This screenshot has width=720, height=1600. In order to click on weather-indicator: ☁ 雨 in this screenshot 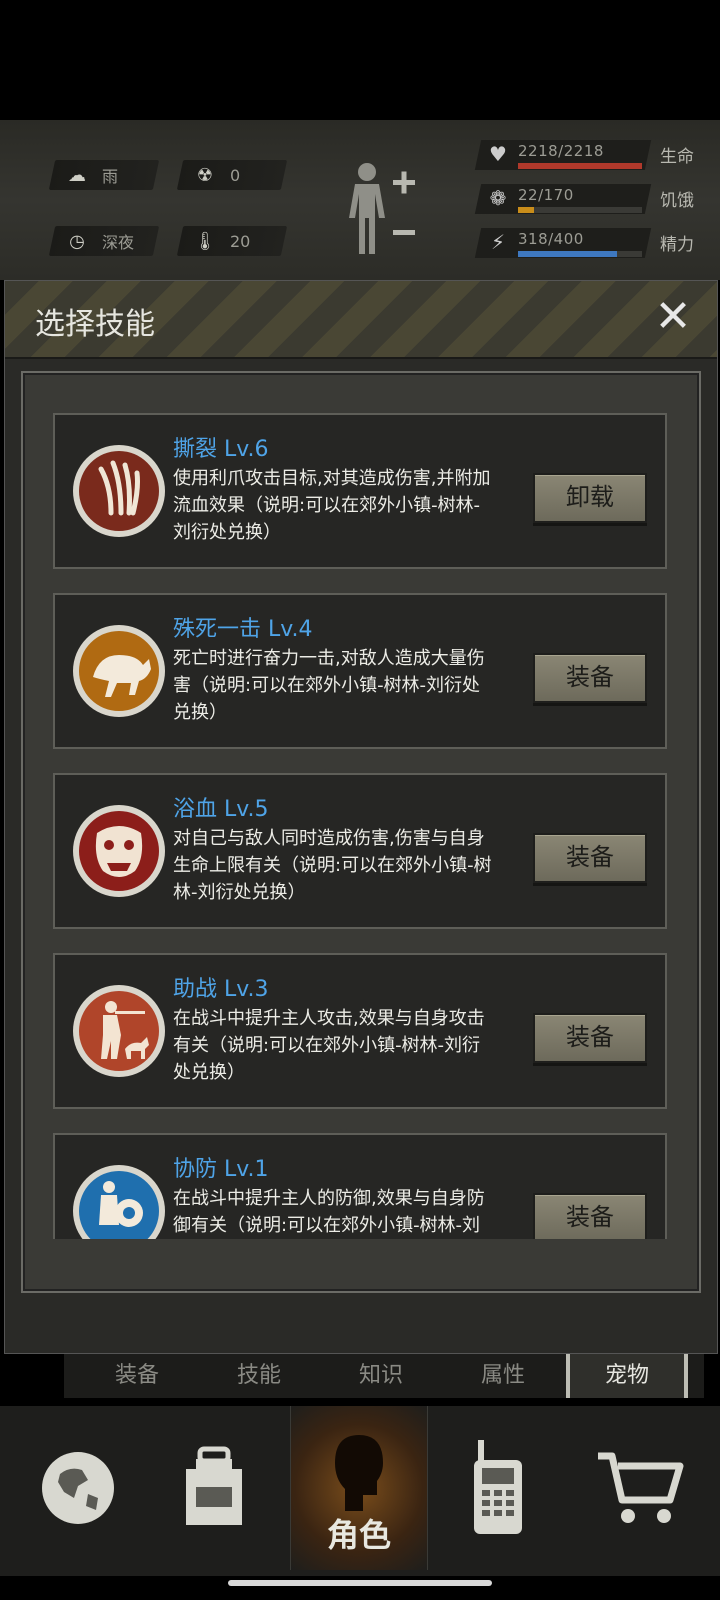, I will do `click(104, 175)`.